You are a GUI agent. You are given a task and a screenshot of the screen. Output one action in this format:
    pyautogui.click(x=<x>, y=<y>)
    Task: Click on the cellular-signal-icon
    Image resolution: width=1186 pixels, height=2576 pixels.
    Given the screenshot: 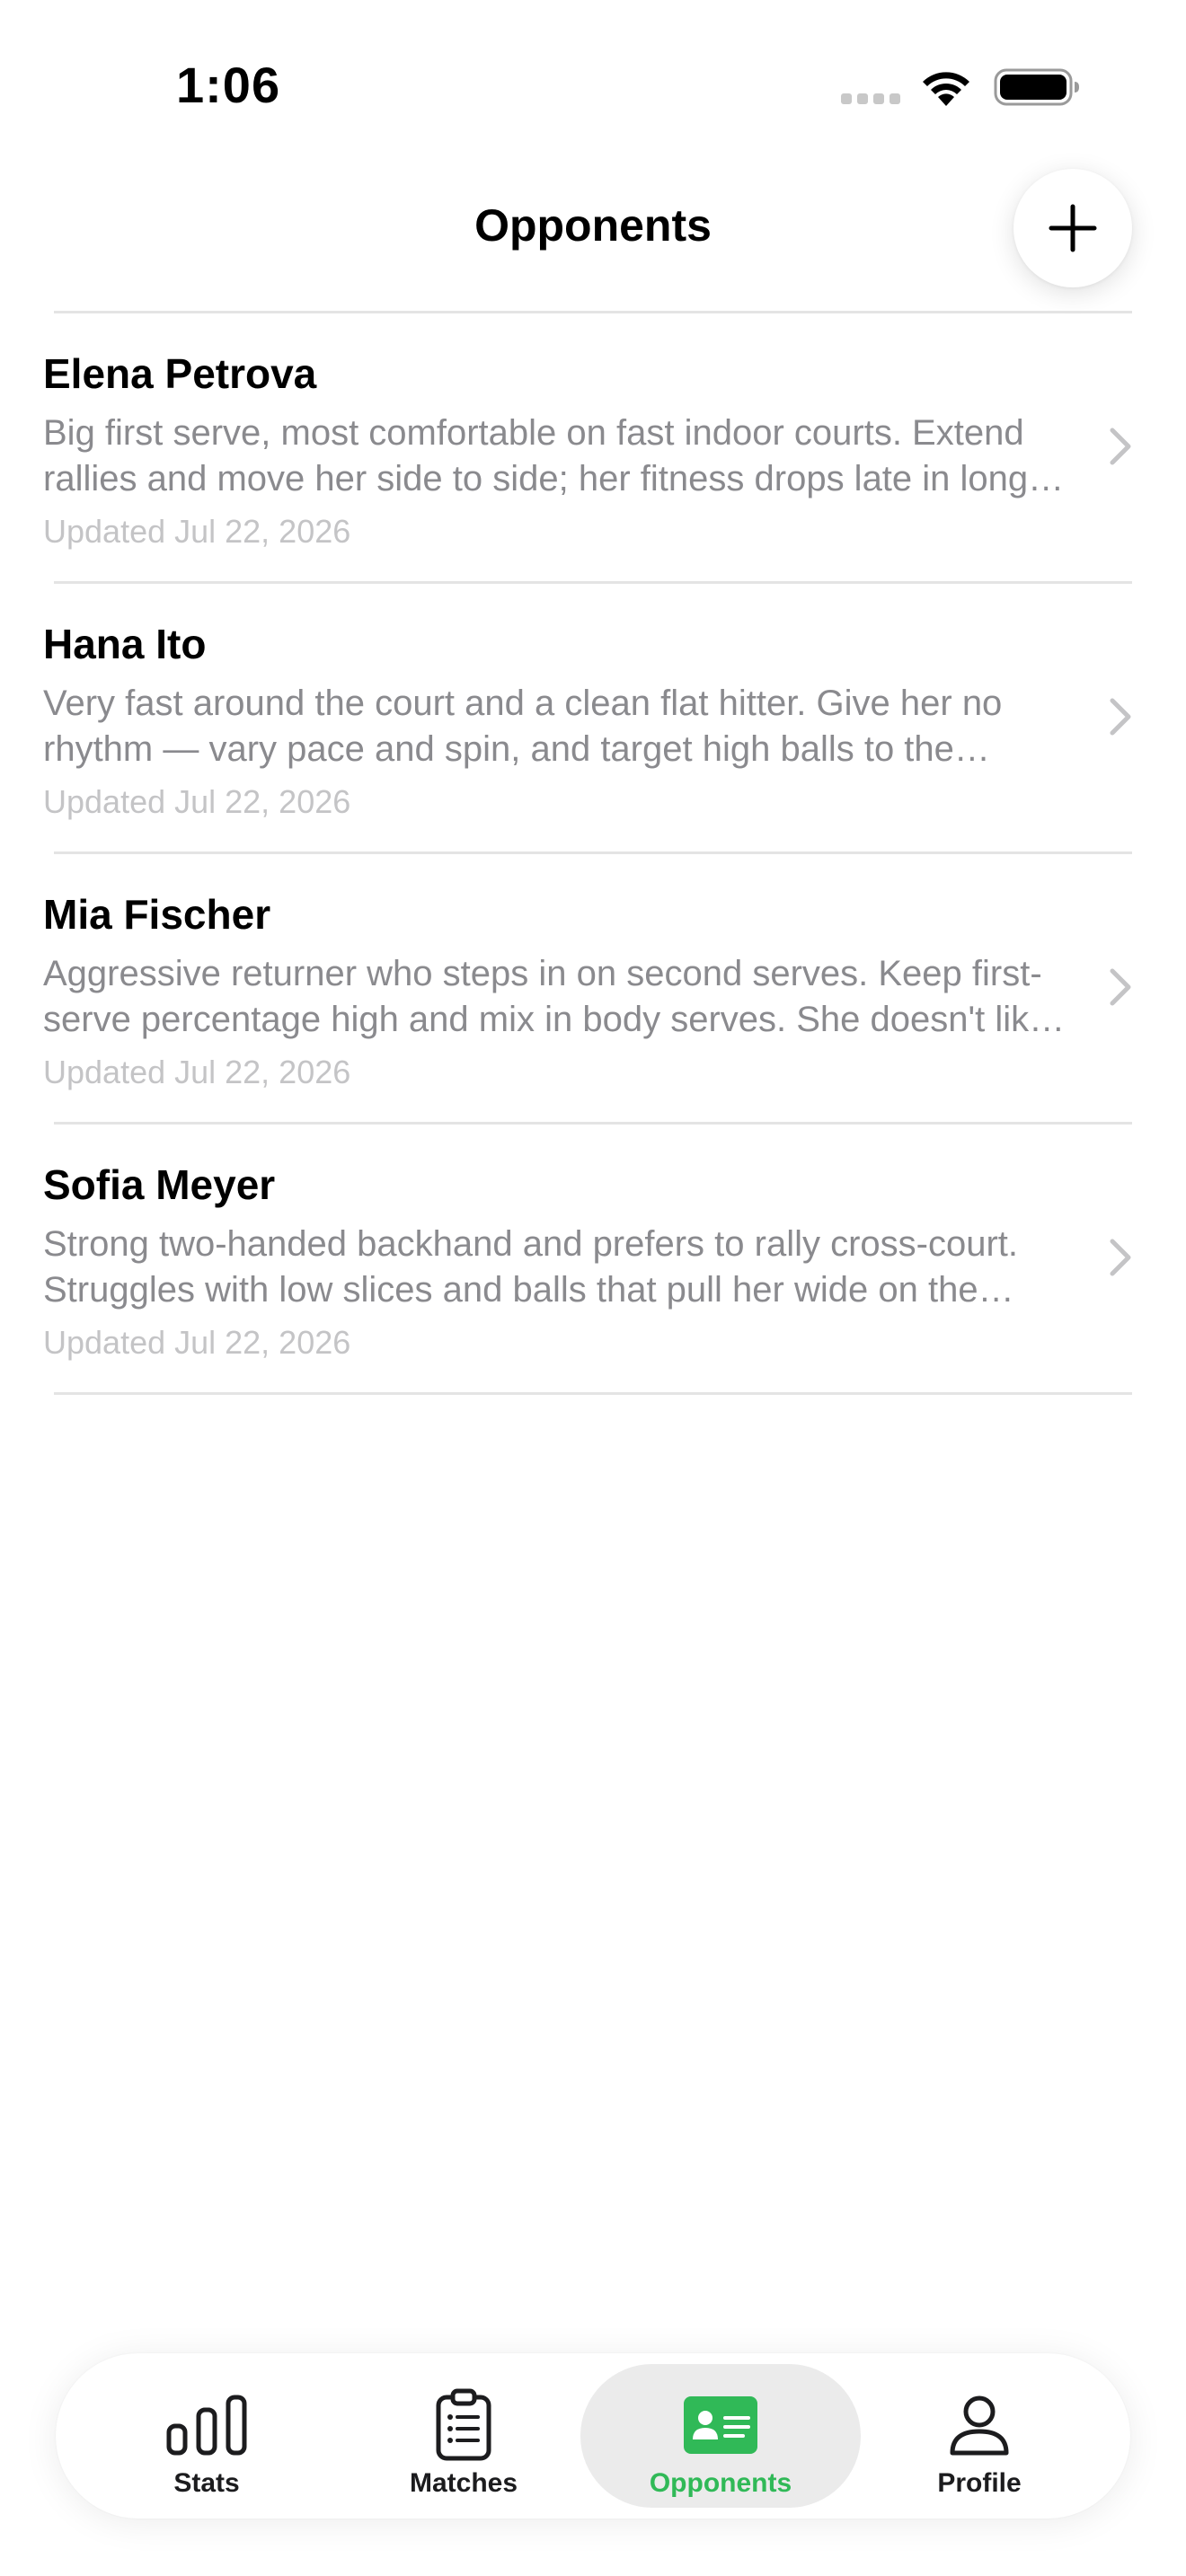 What is the action you would take?
    pyautogui.click(x=870, y=99)
    